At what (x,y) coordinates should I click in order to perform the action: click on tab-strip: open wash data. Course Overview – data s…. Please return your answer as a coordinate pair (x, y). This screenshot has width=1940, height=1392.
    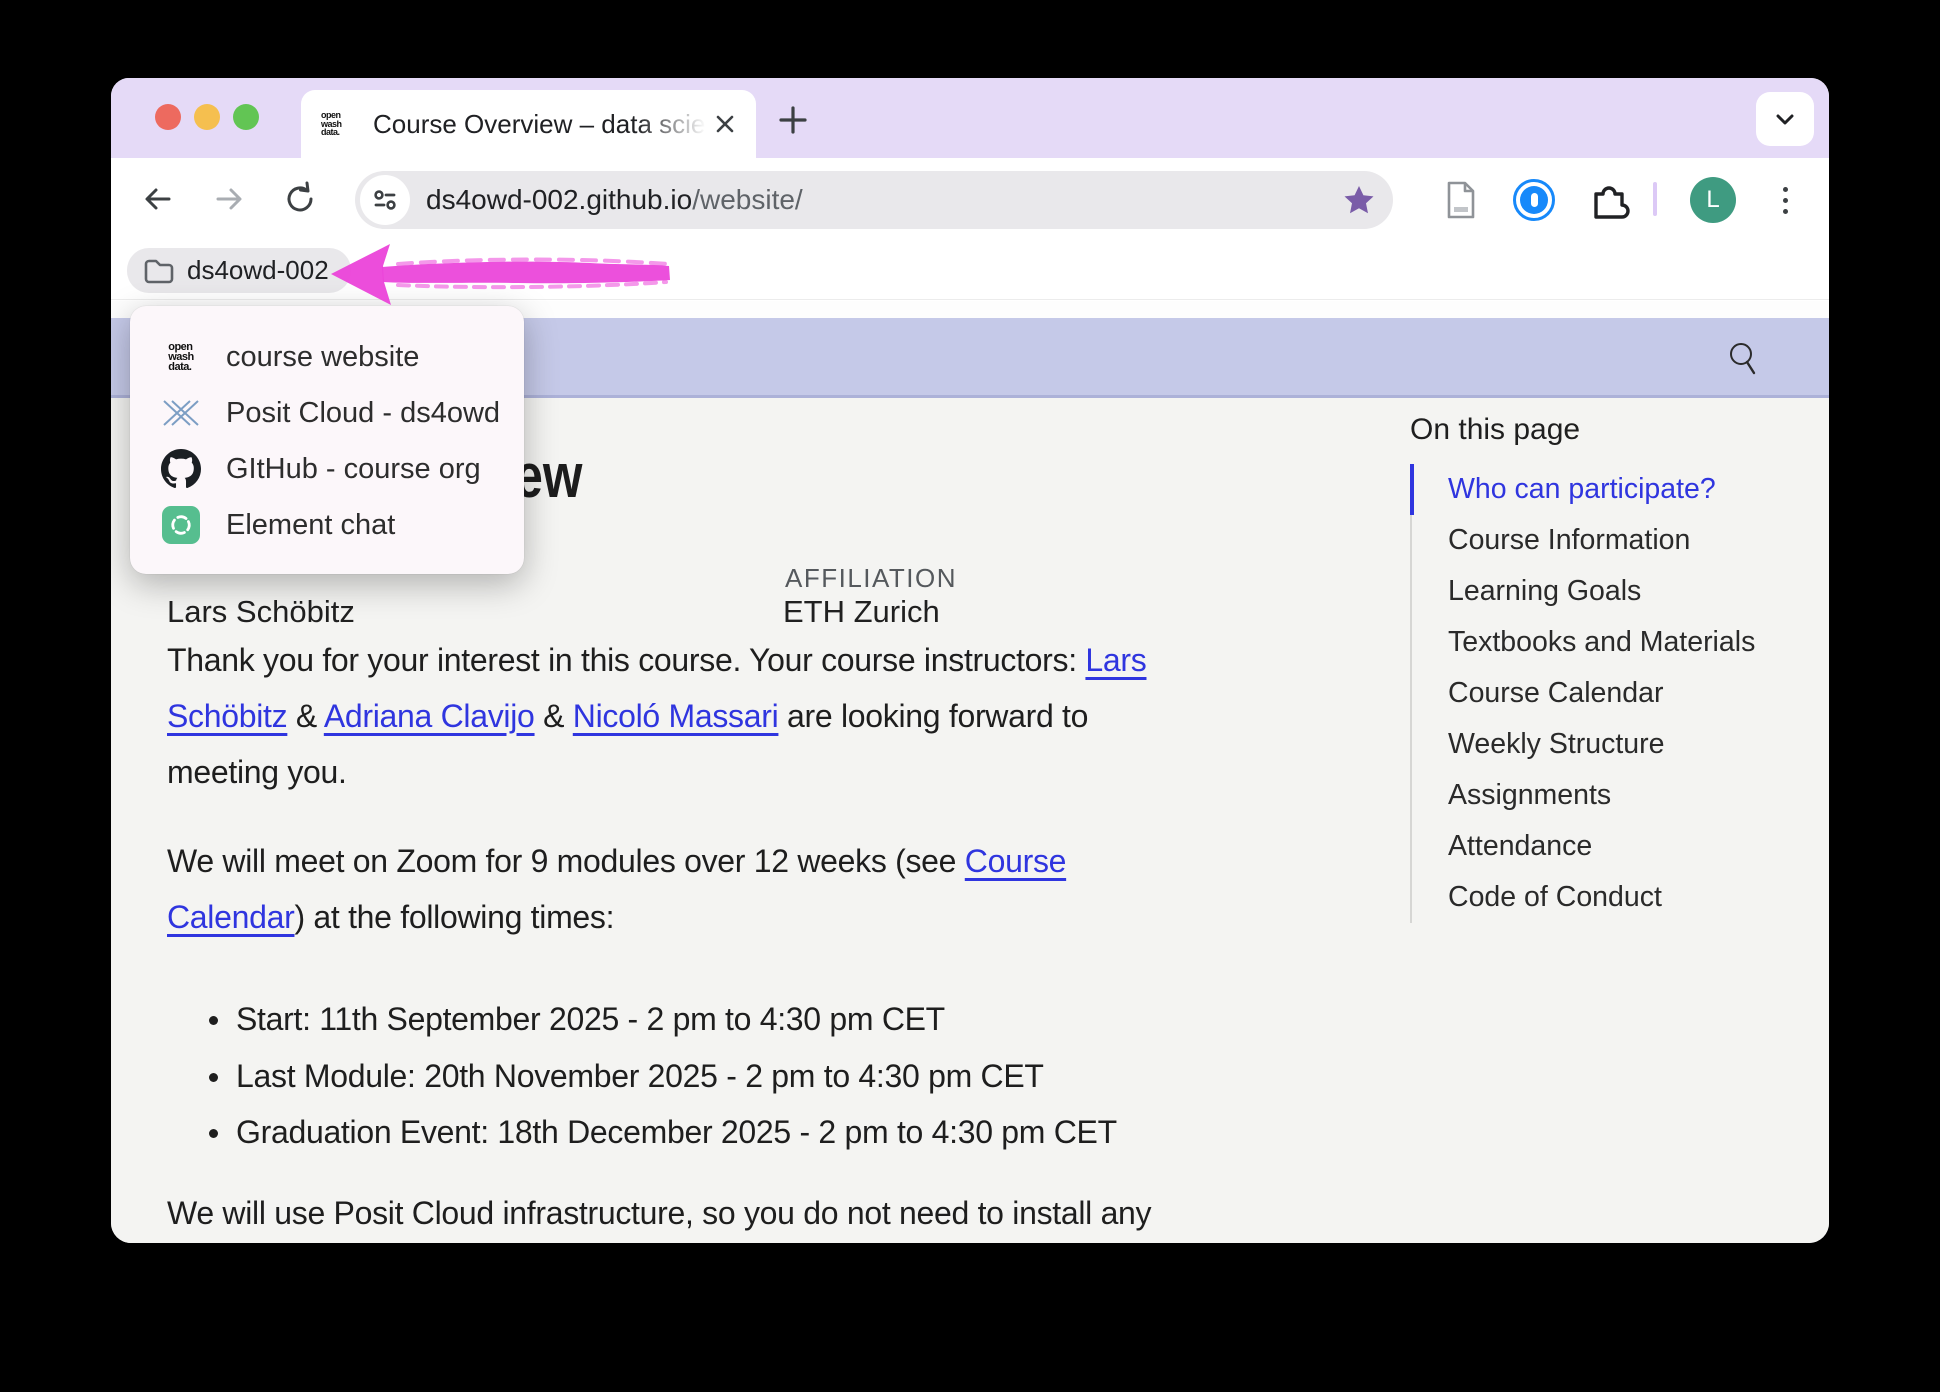
    Looking at the image, I should click on (970, 118).